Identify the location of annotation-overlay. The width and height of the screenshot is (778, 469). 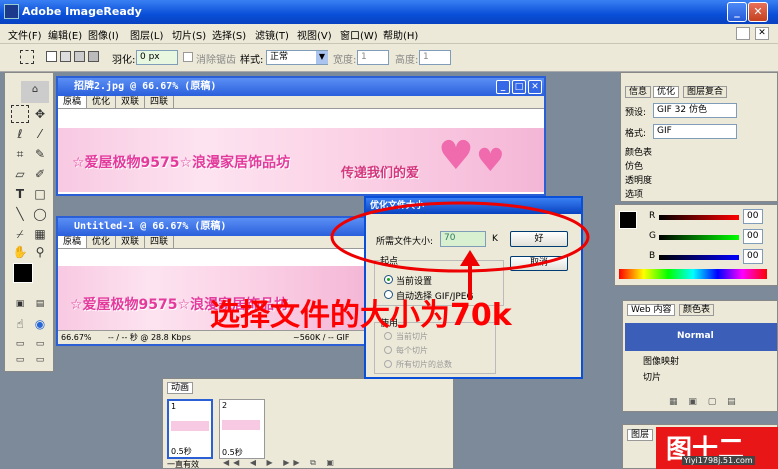
(460, 250).